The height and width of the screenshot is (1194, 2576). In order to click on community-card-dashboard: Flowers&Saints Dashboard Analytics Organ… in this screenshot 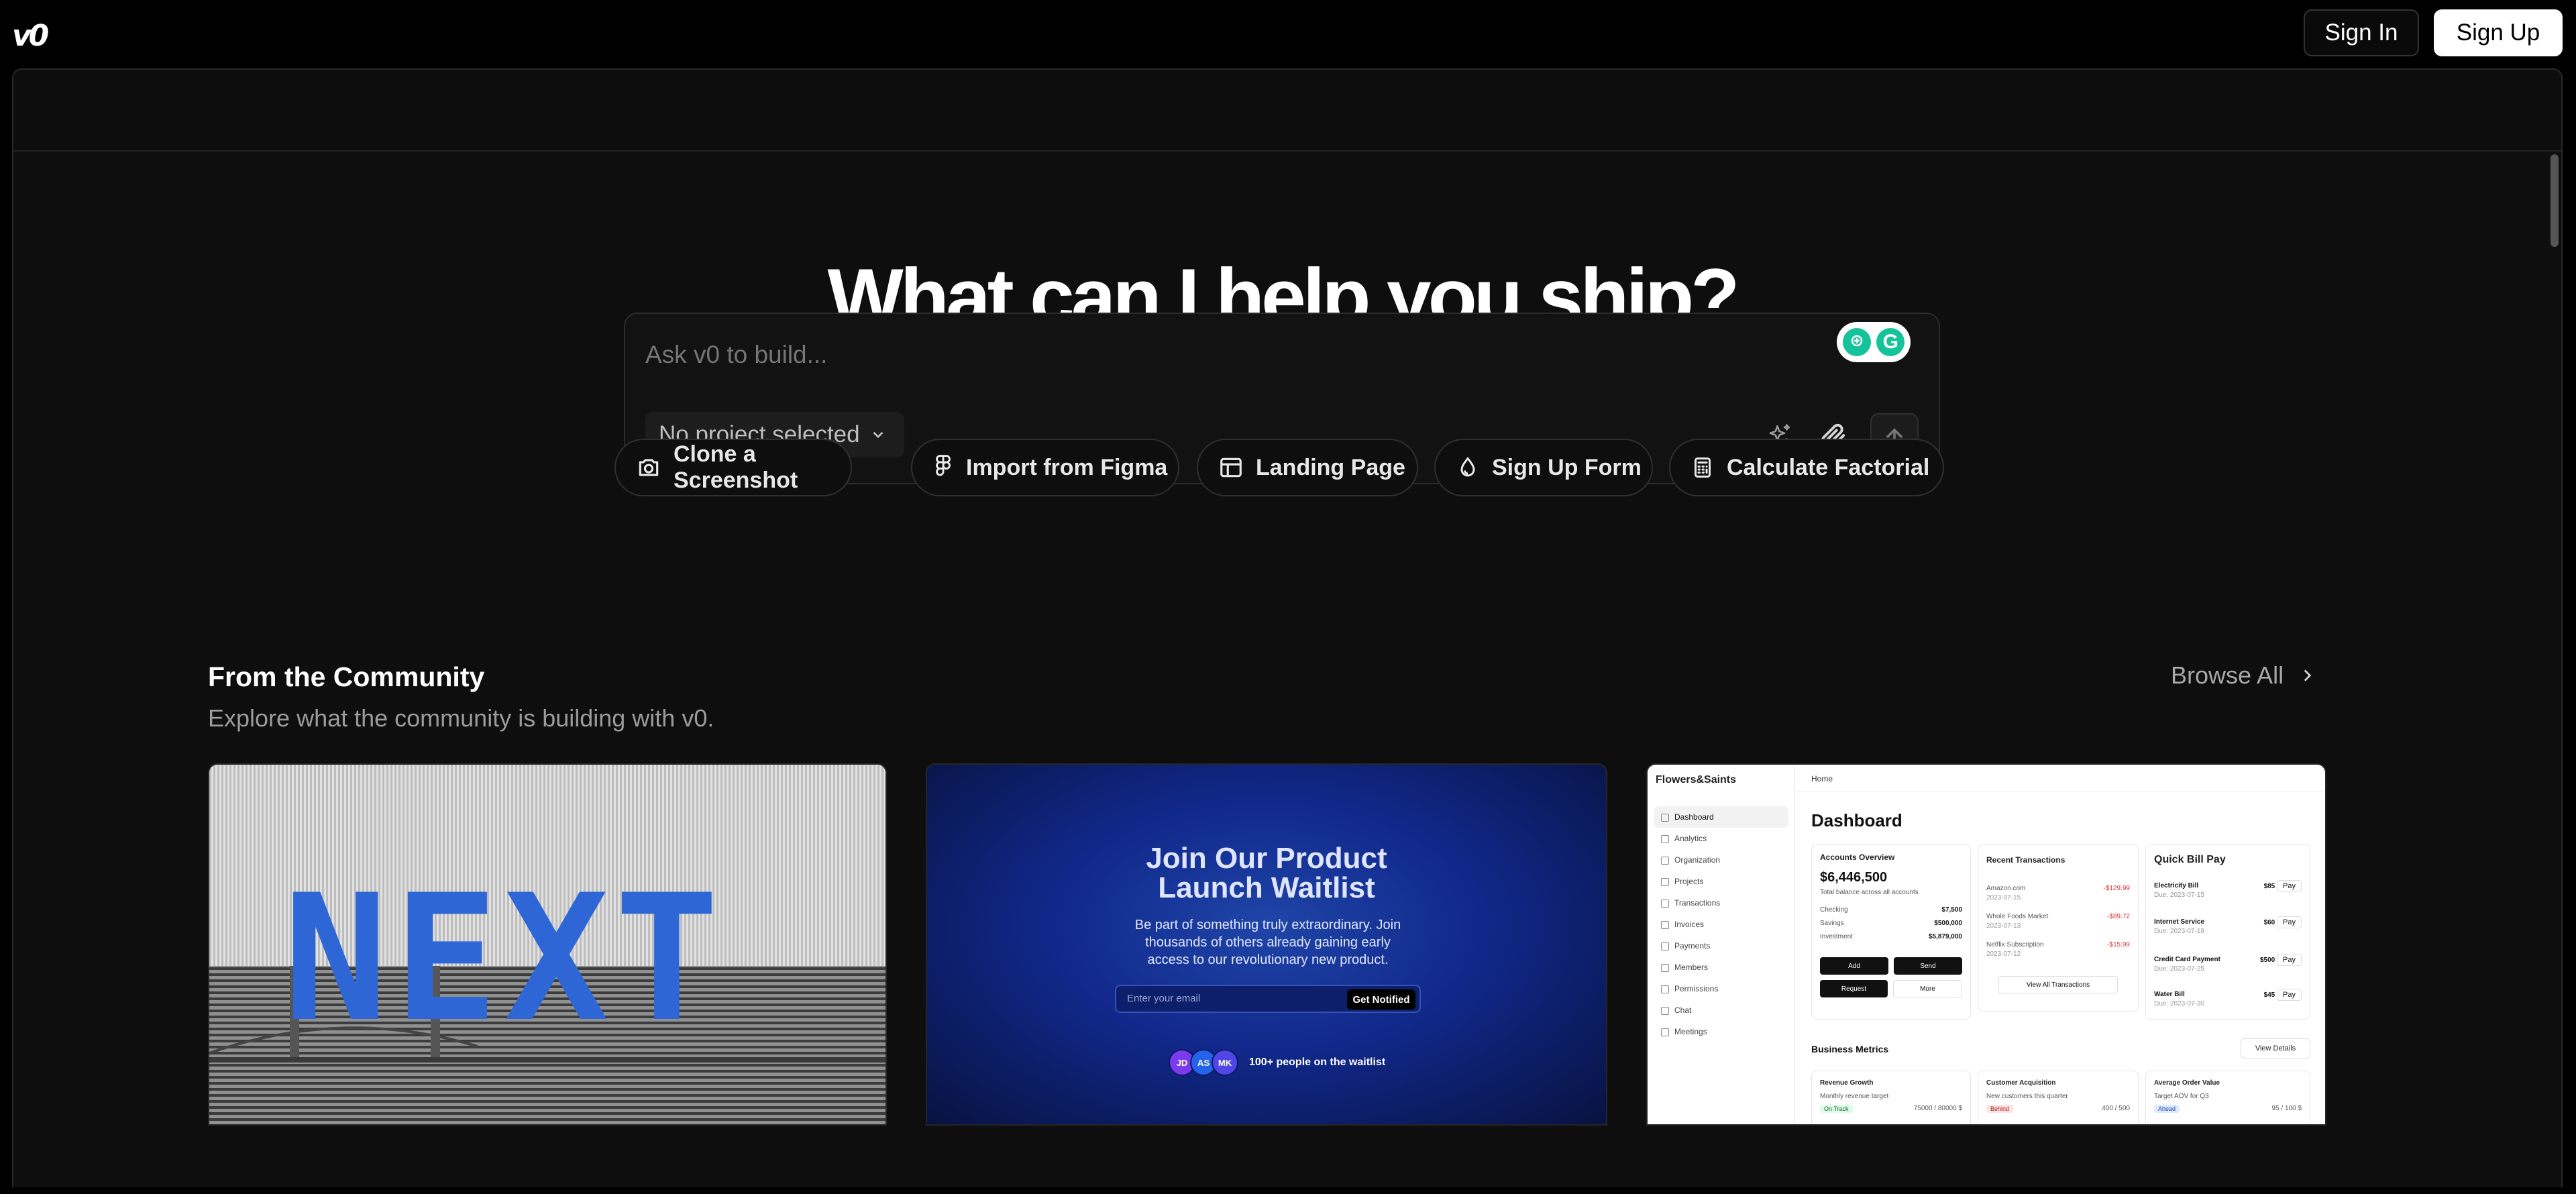, I will do `click(1986, 945)`.